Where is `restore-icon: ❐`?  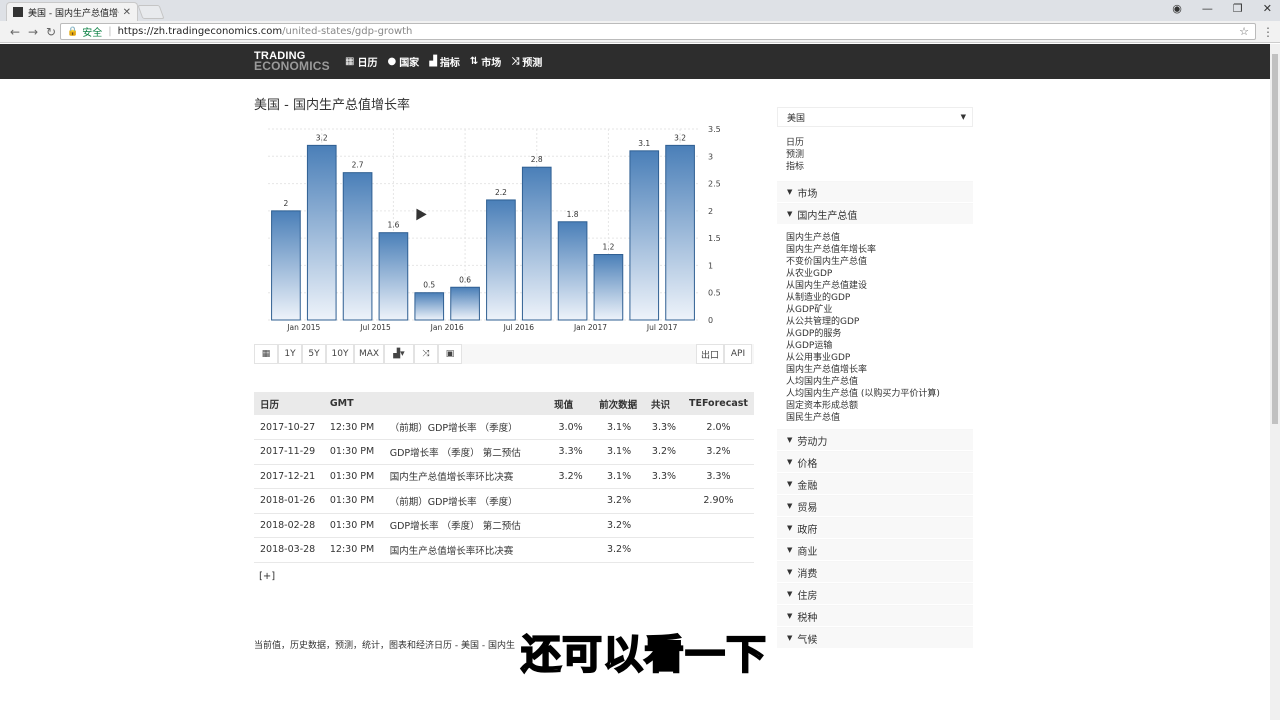 restore-icon: ❐ is located at coordinates (1238, 8).